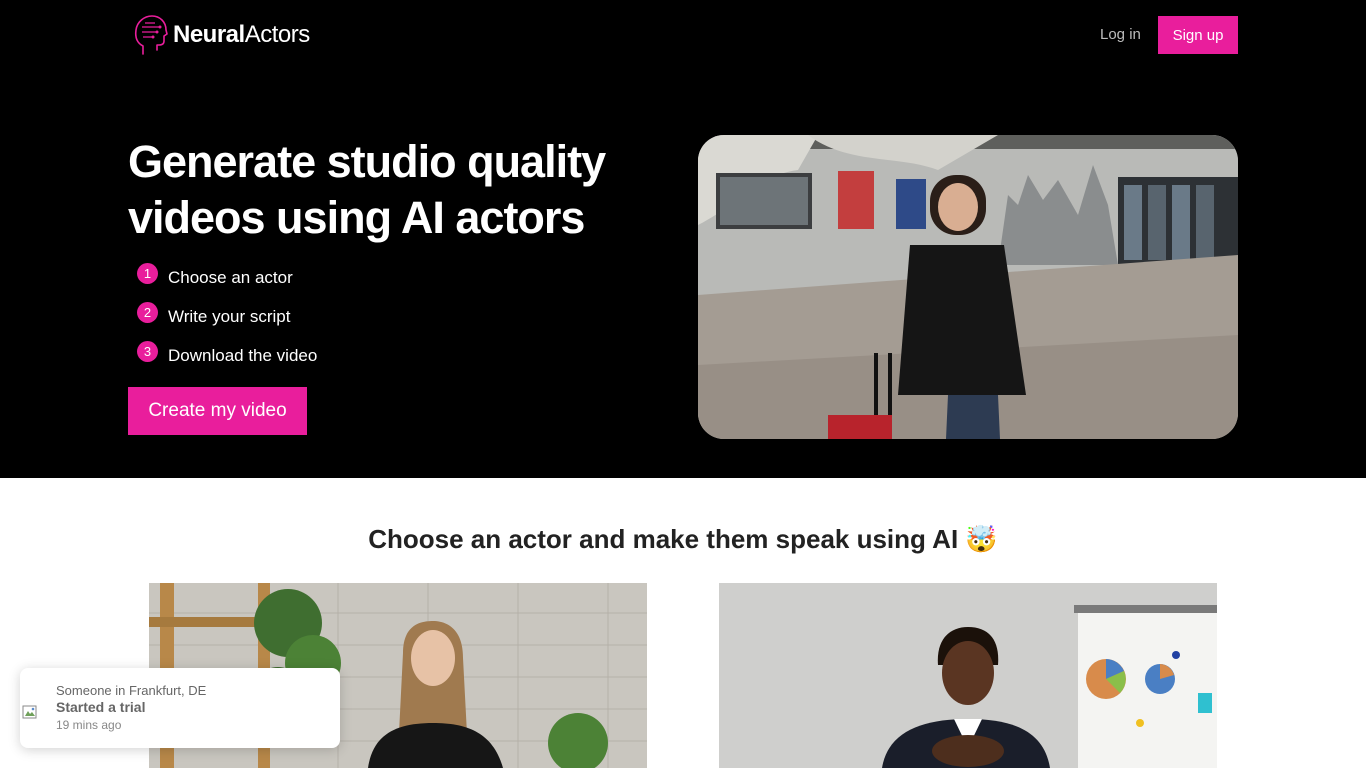  I want to click on step-item: 3 Download the video, so click(227, 355).